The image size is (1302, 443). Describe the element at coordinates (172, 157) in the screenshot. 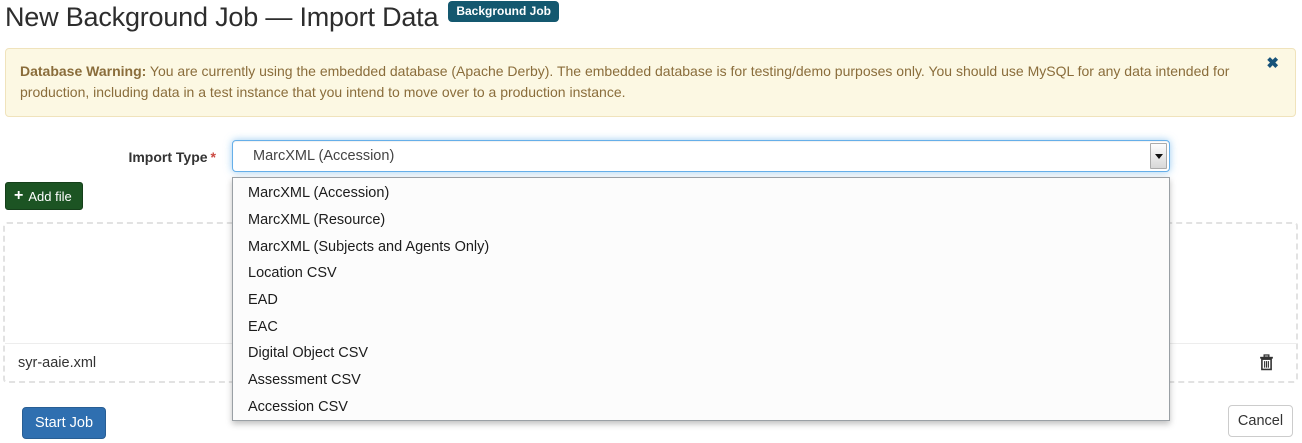

I see `import-type-label: Import Type *` at that location.